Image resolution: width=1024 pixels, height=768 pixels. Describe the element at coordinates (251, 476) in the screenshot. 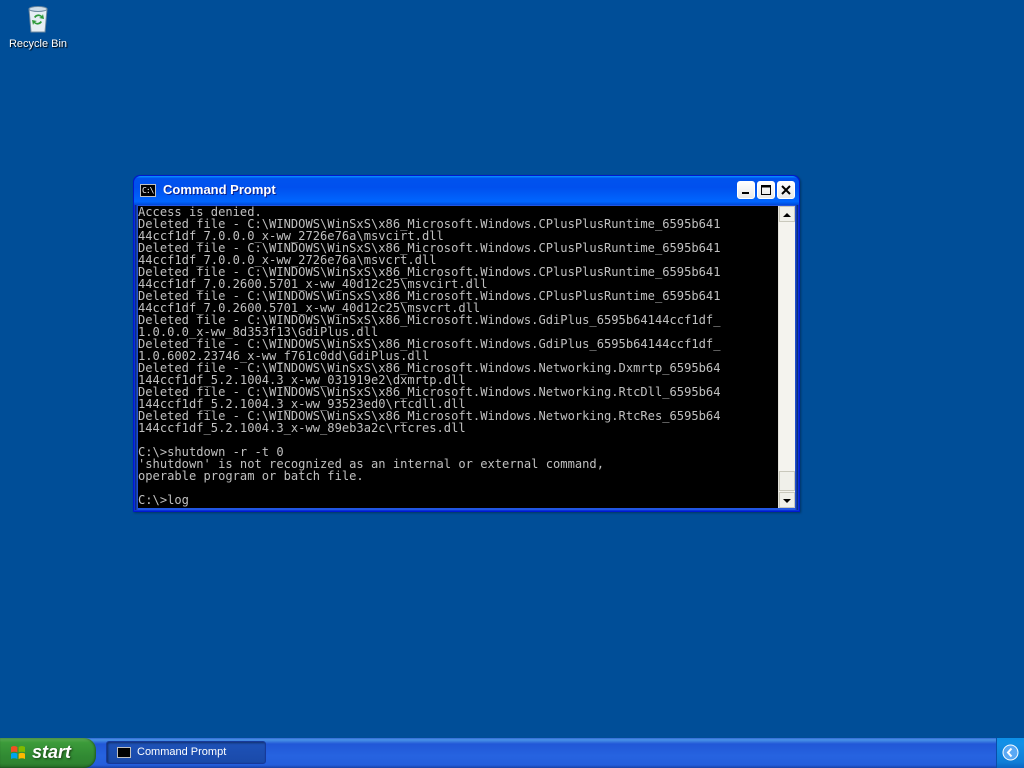

I see `console-line: operable program or batch file.` at that location.